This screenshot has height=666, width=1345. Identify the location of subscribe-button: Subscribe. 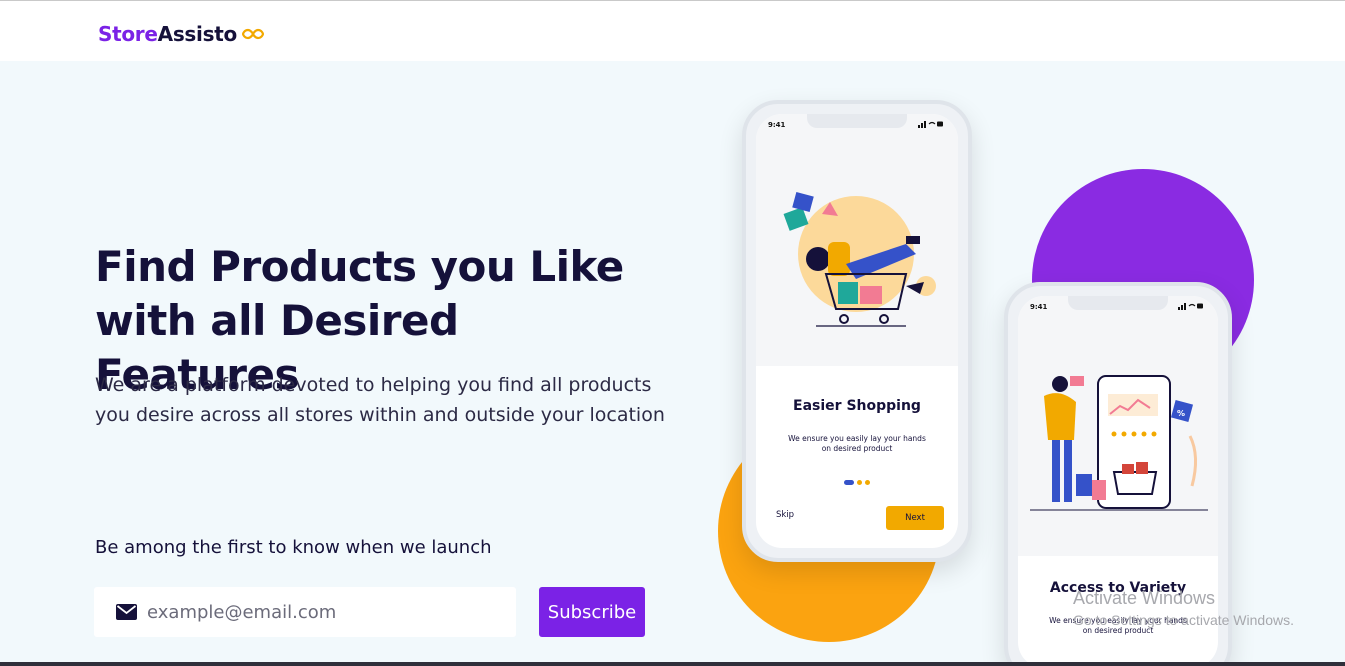
(592, 612).